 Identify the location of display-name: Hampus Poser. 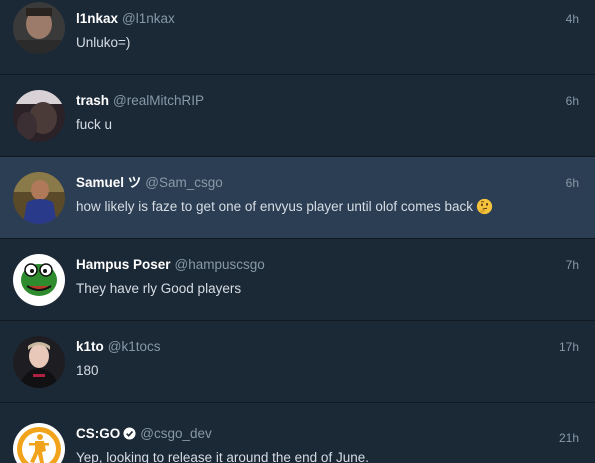
(123, 264).